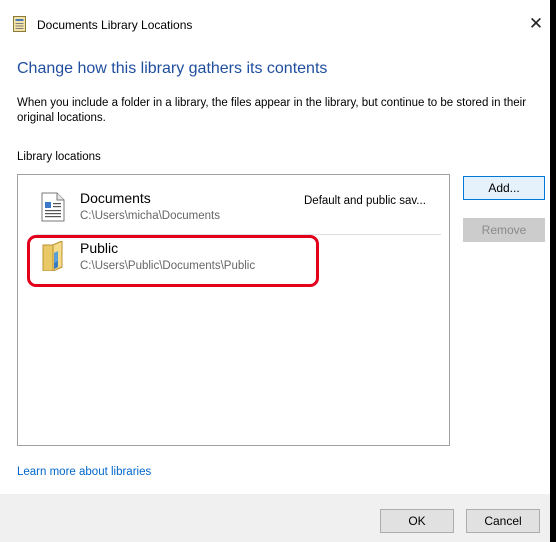 The height and width of the screenshot is (542, 556). I want to click on location-name: Documents, so click(115, 198).